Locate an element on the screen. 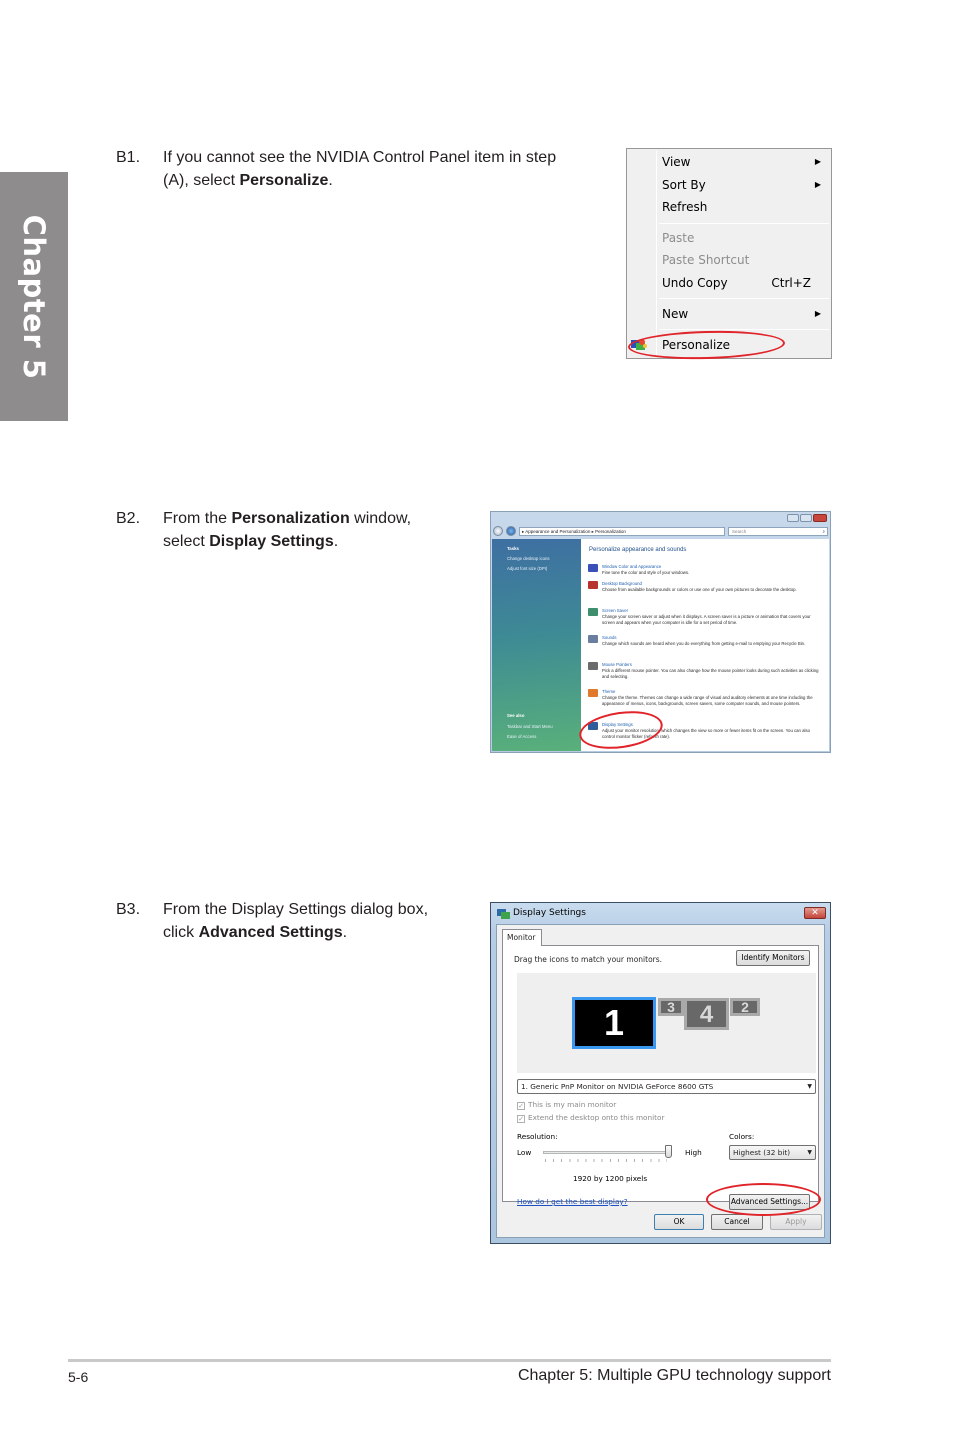 This screenshot has height=1438, width=954. tab-monitor: Monitor is located at coordinates (522, 937).